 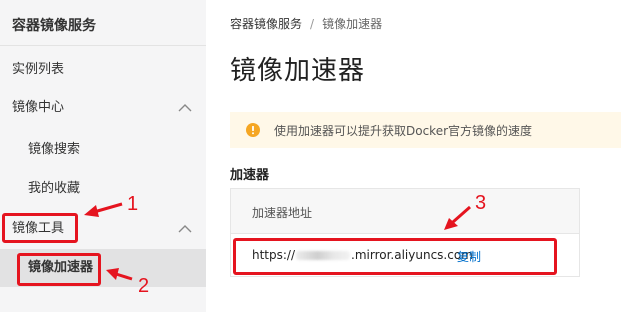 What do you see at coordinates (54, 149) in the screenshot?
I see `sidebar-item-label: 镜像搜索` at bounding box center [54, 149].